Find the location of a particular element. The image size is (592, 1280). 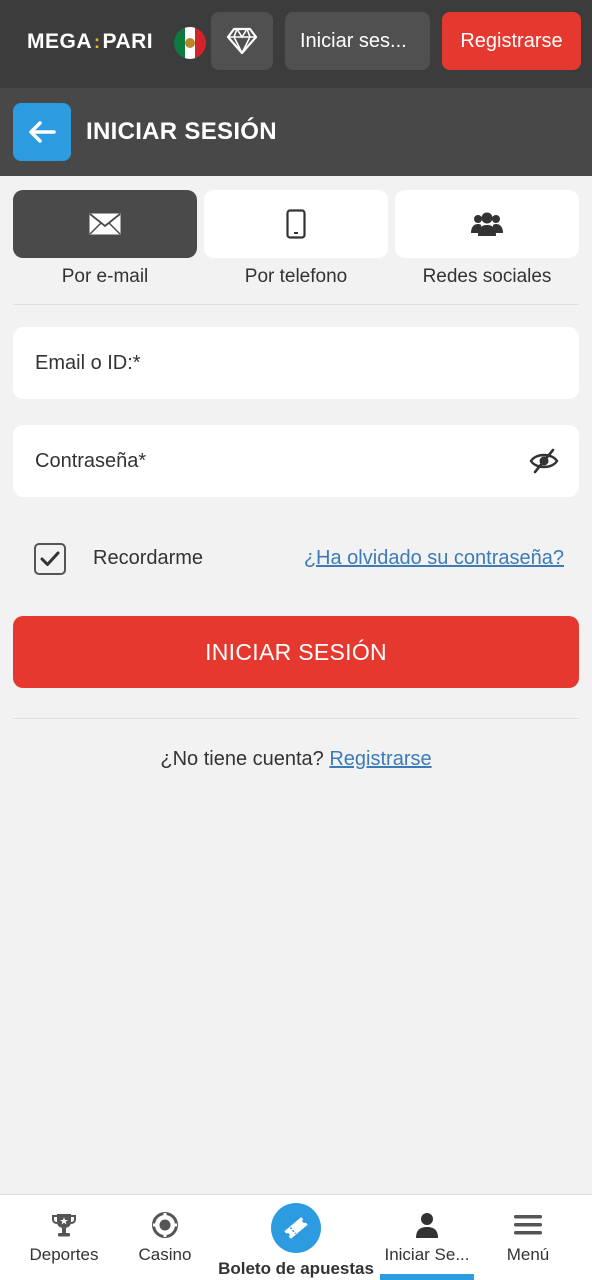

betslip-circle is located at coordinates (296, 1228).